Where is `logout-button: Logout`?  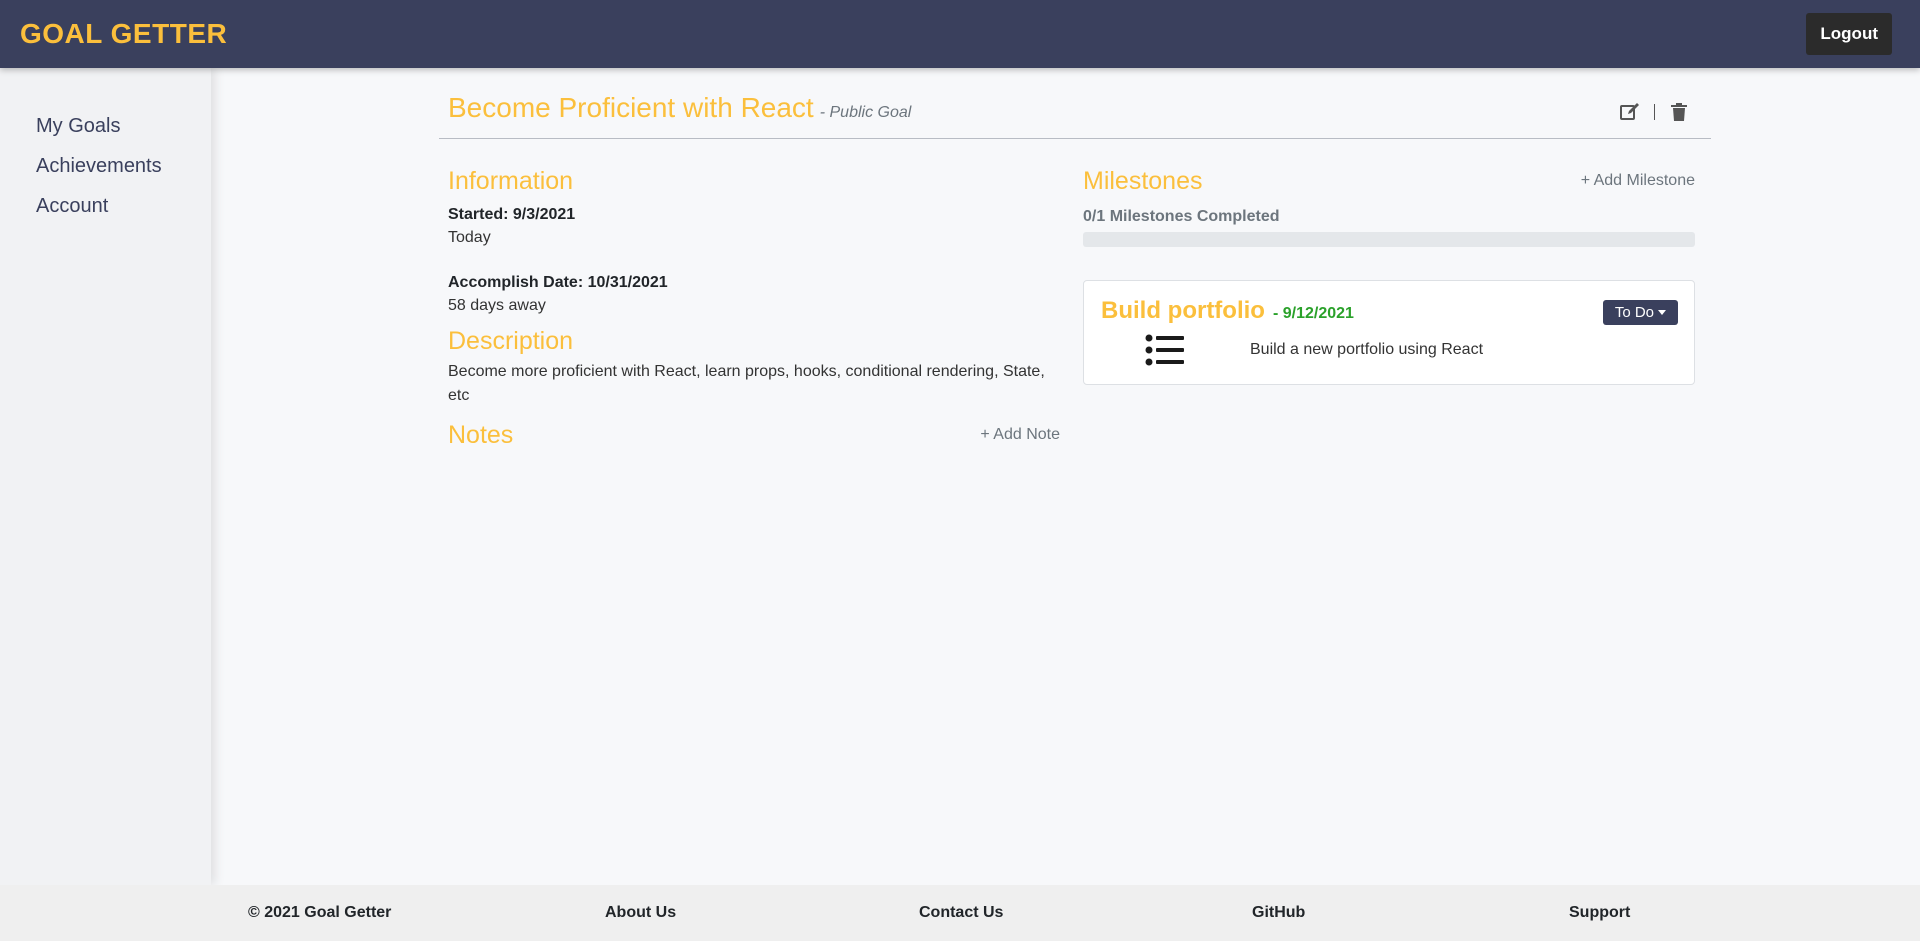
logout-button: Logout is located at coordinates (1849, 34).